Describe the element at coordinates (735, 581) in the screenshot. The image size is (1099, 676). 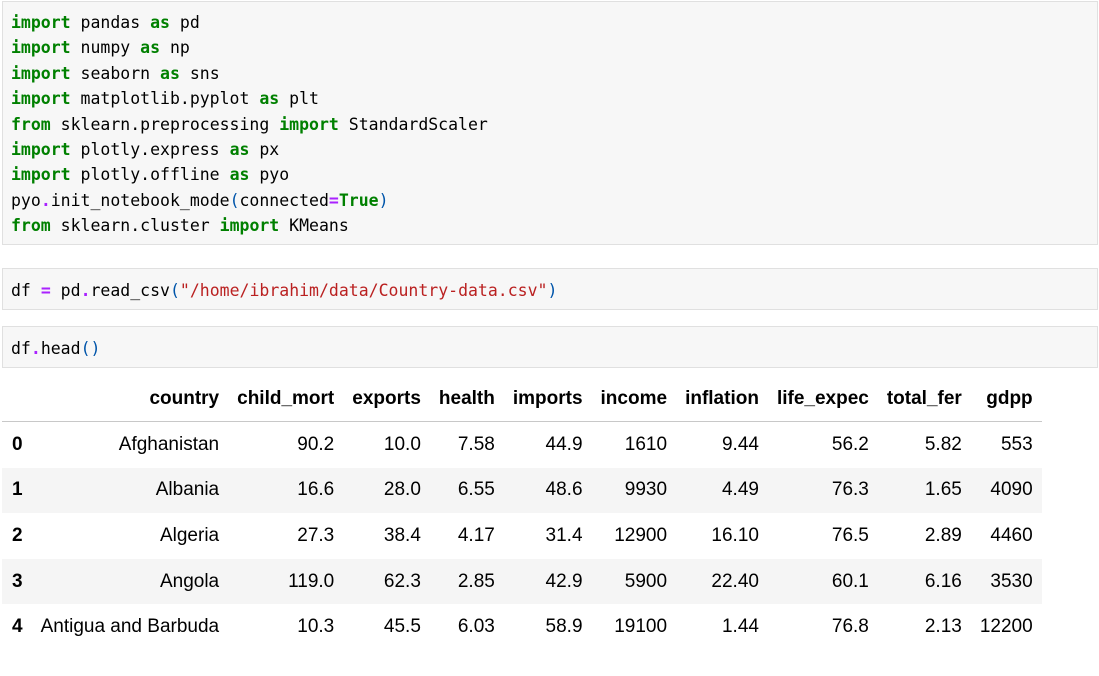
I see `table-cell: 22.40` at that location.